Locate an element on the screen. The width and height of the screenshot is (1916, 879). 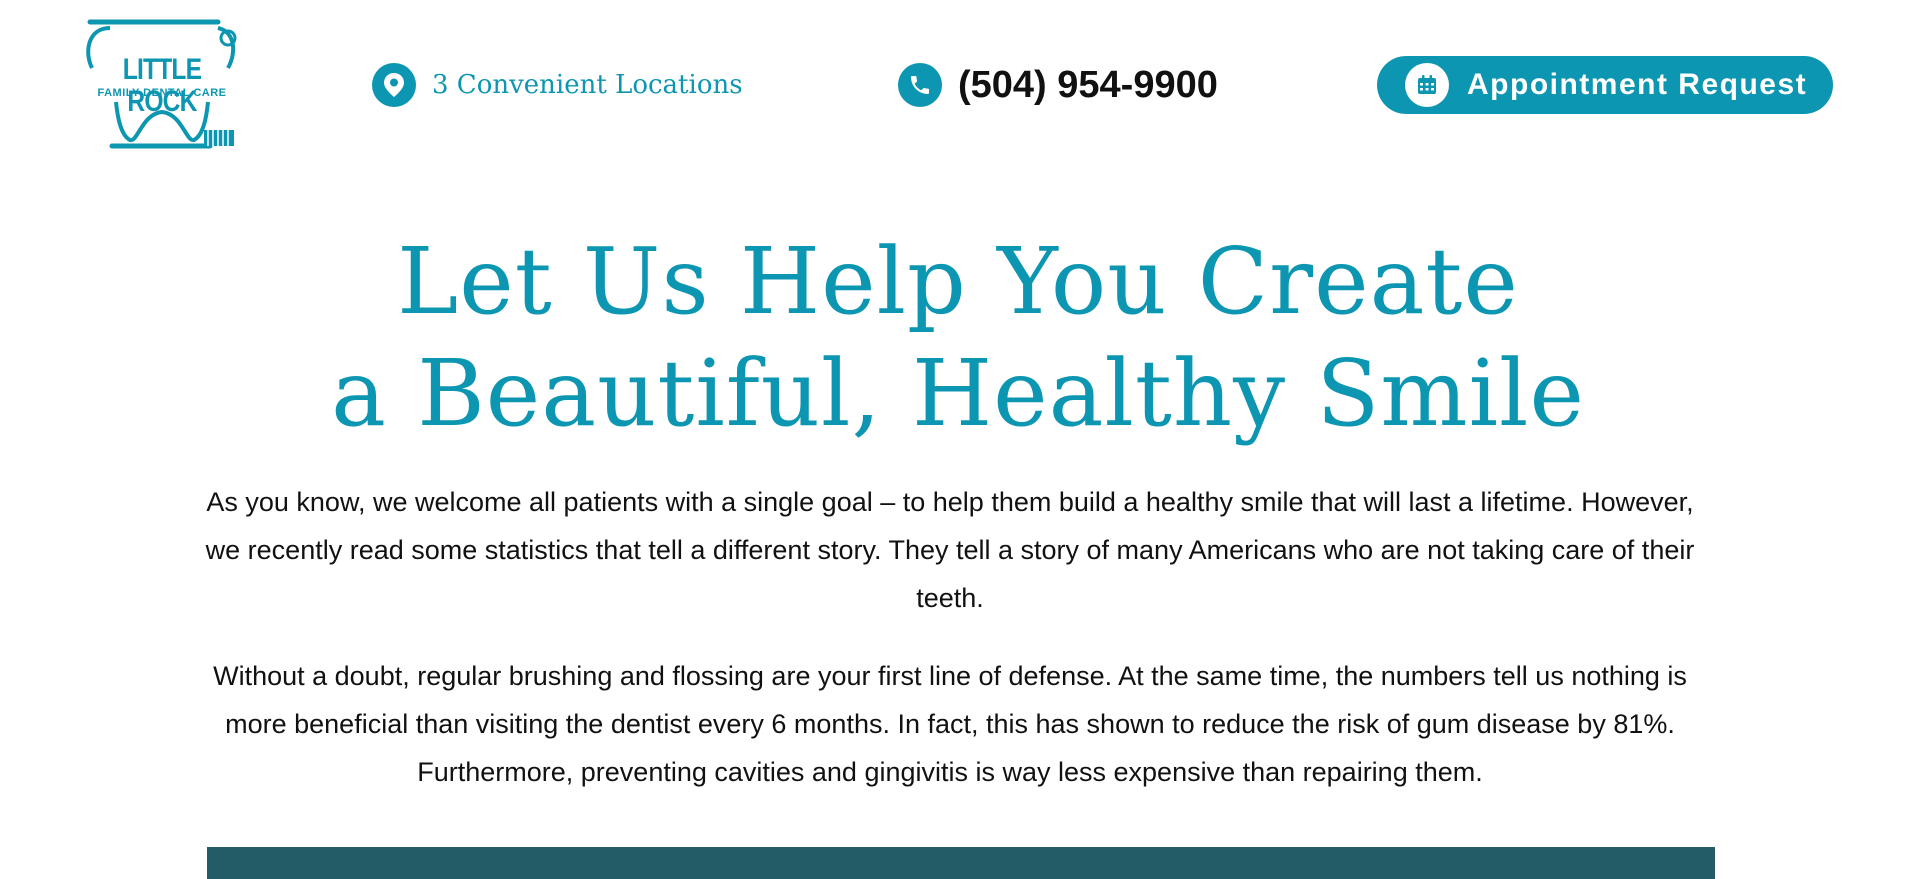
headline-line-2: a Beautiful, Healthy Smile is located at coordinates (958, 393).